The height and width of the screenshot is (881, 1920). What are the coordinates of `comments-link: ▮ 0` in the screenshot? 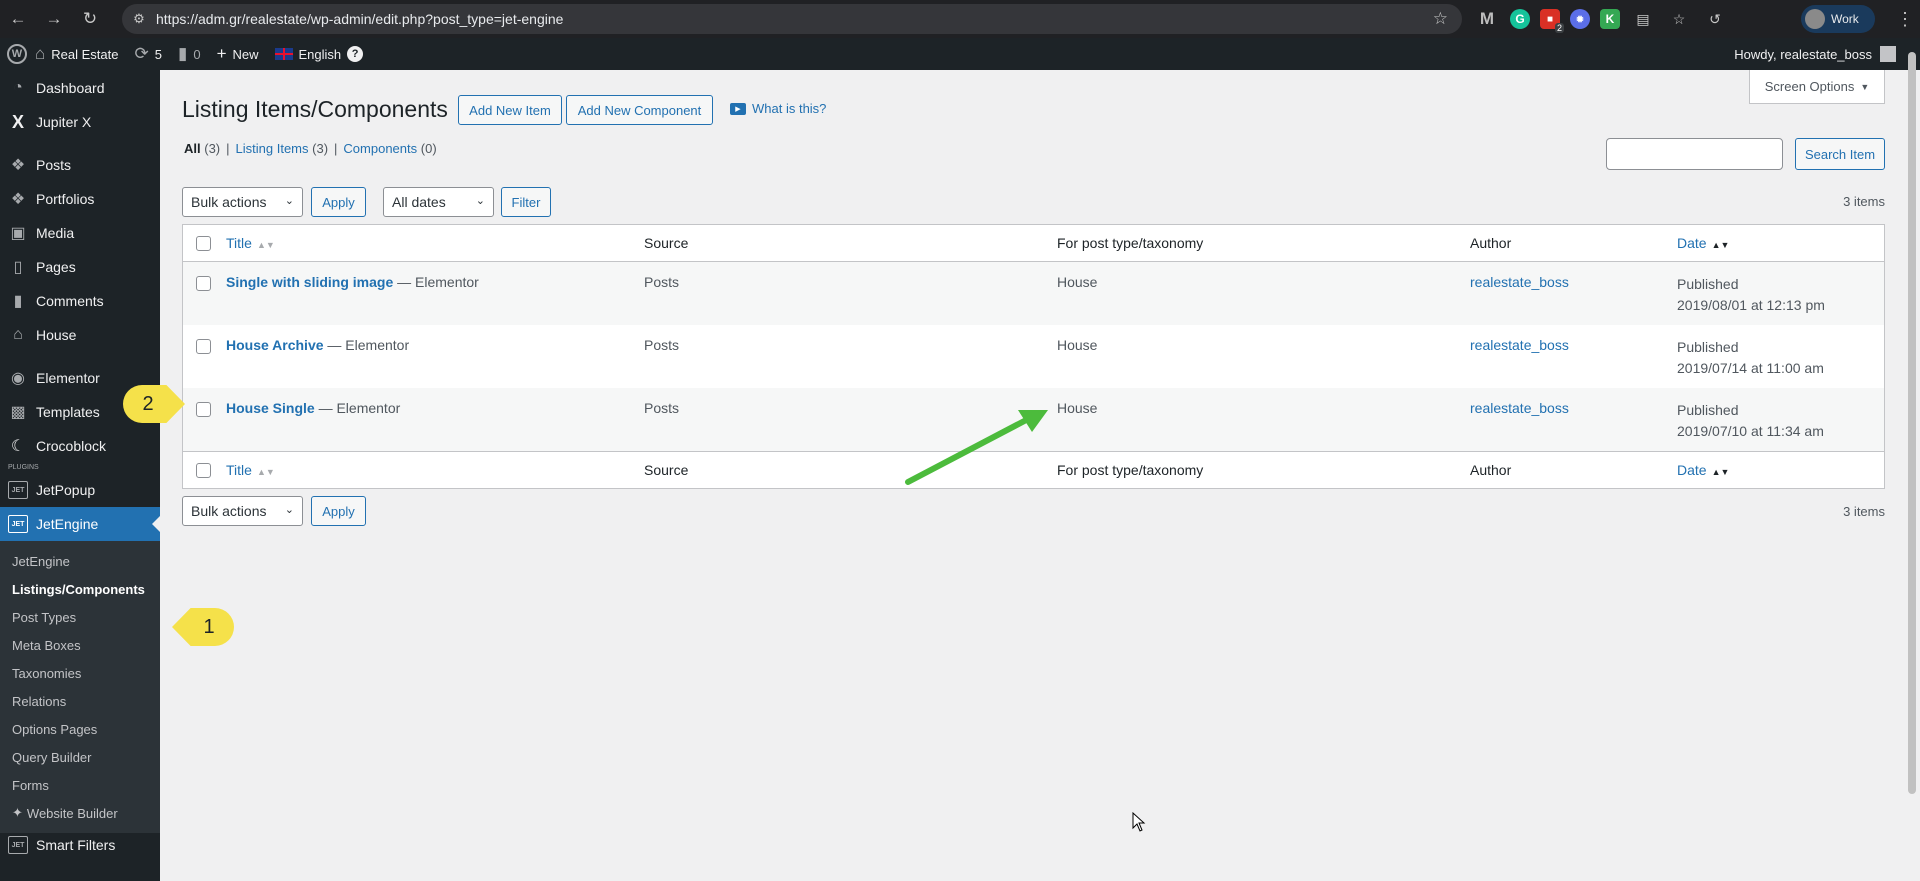 It's located at (189, 54).